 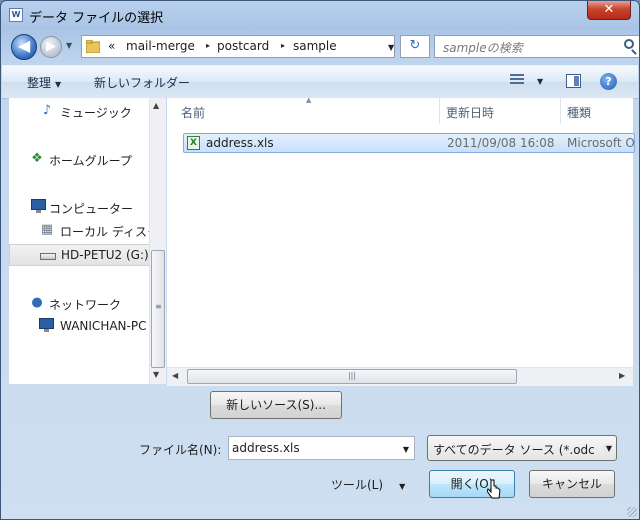 What do you see at coordinates (632, 512) in the screenshot?
I see `resize-grip-icon` at bounding box center [632, 512].